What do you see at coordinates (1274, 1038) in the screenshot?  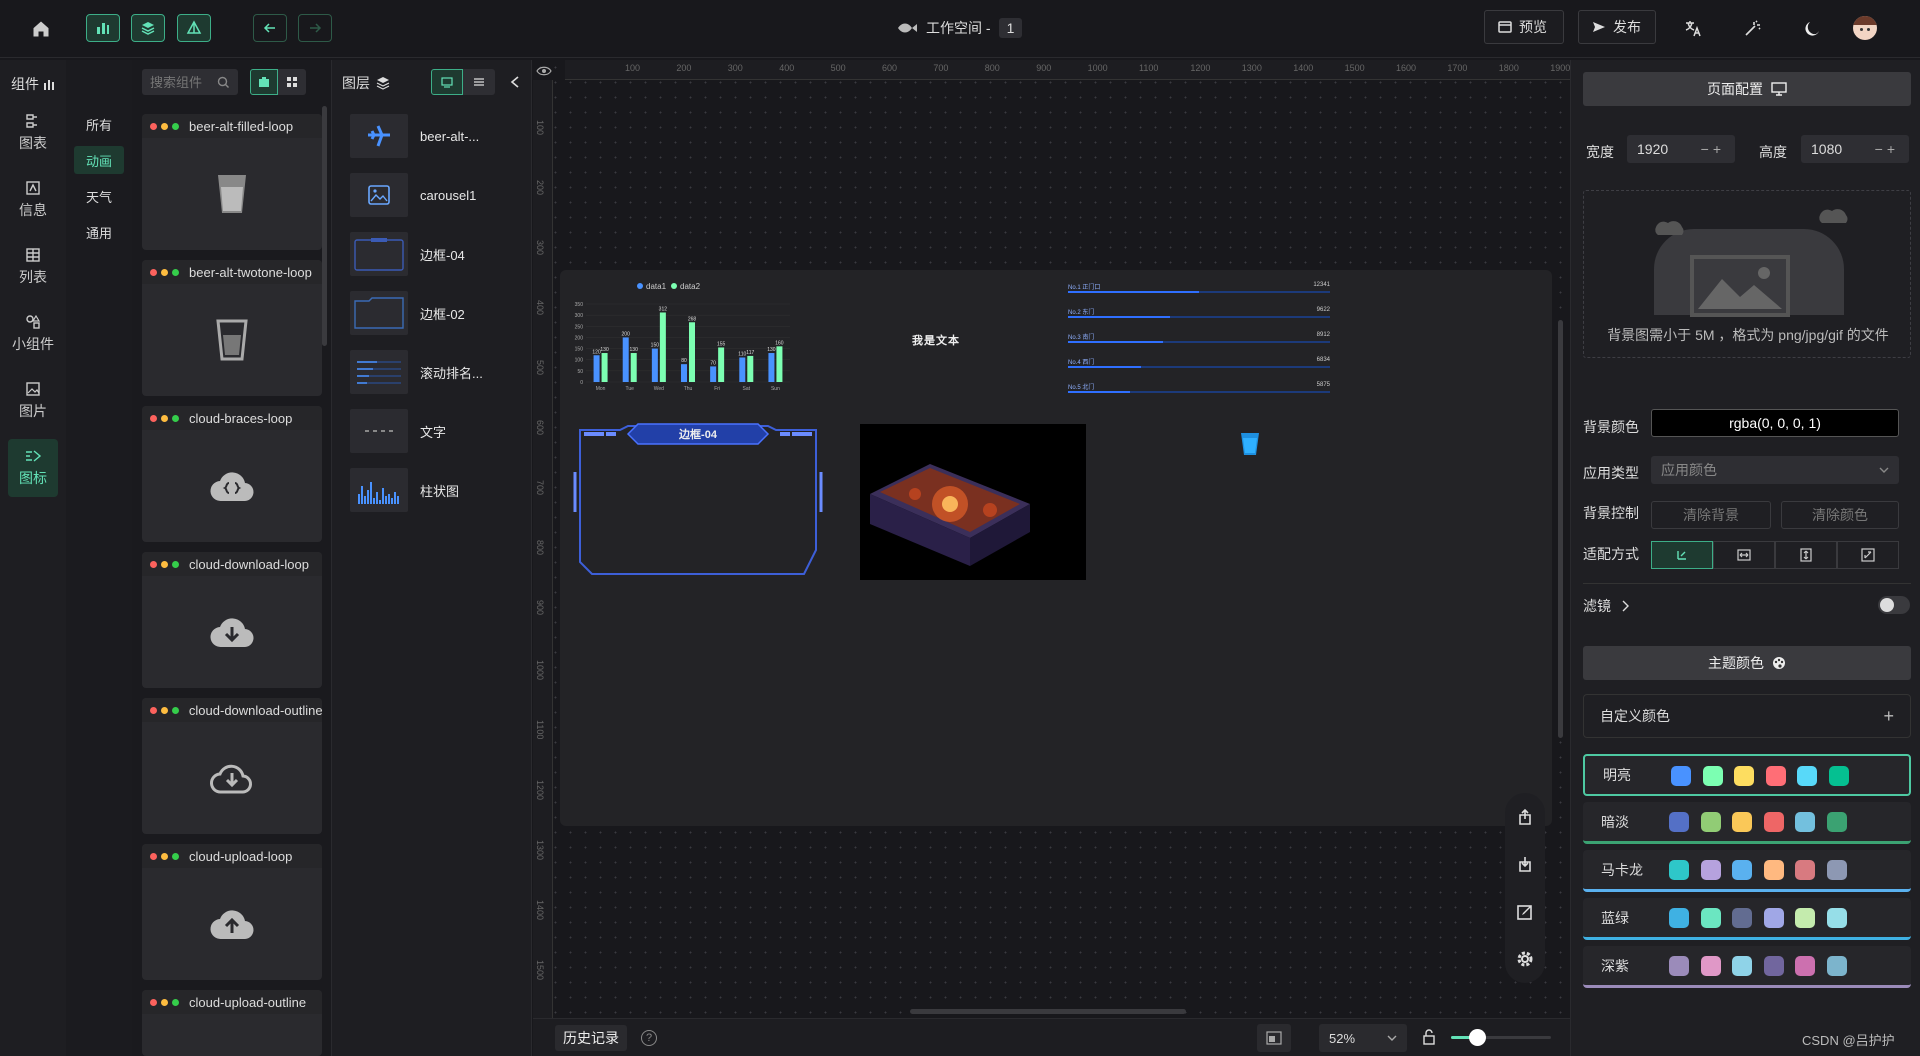 I see `minimap-toggle-button` at bounding box center [1274, 1038].